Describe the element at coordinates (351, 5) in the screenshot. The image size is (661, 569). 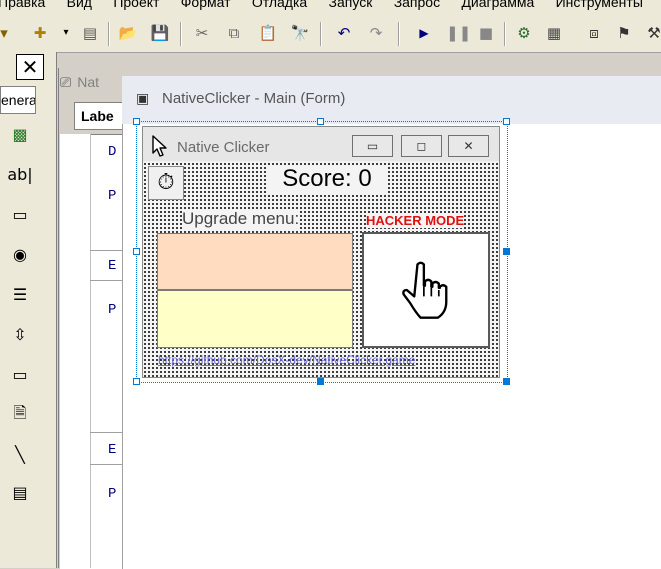
I see `menu-item-run: Запуск` at that location.